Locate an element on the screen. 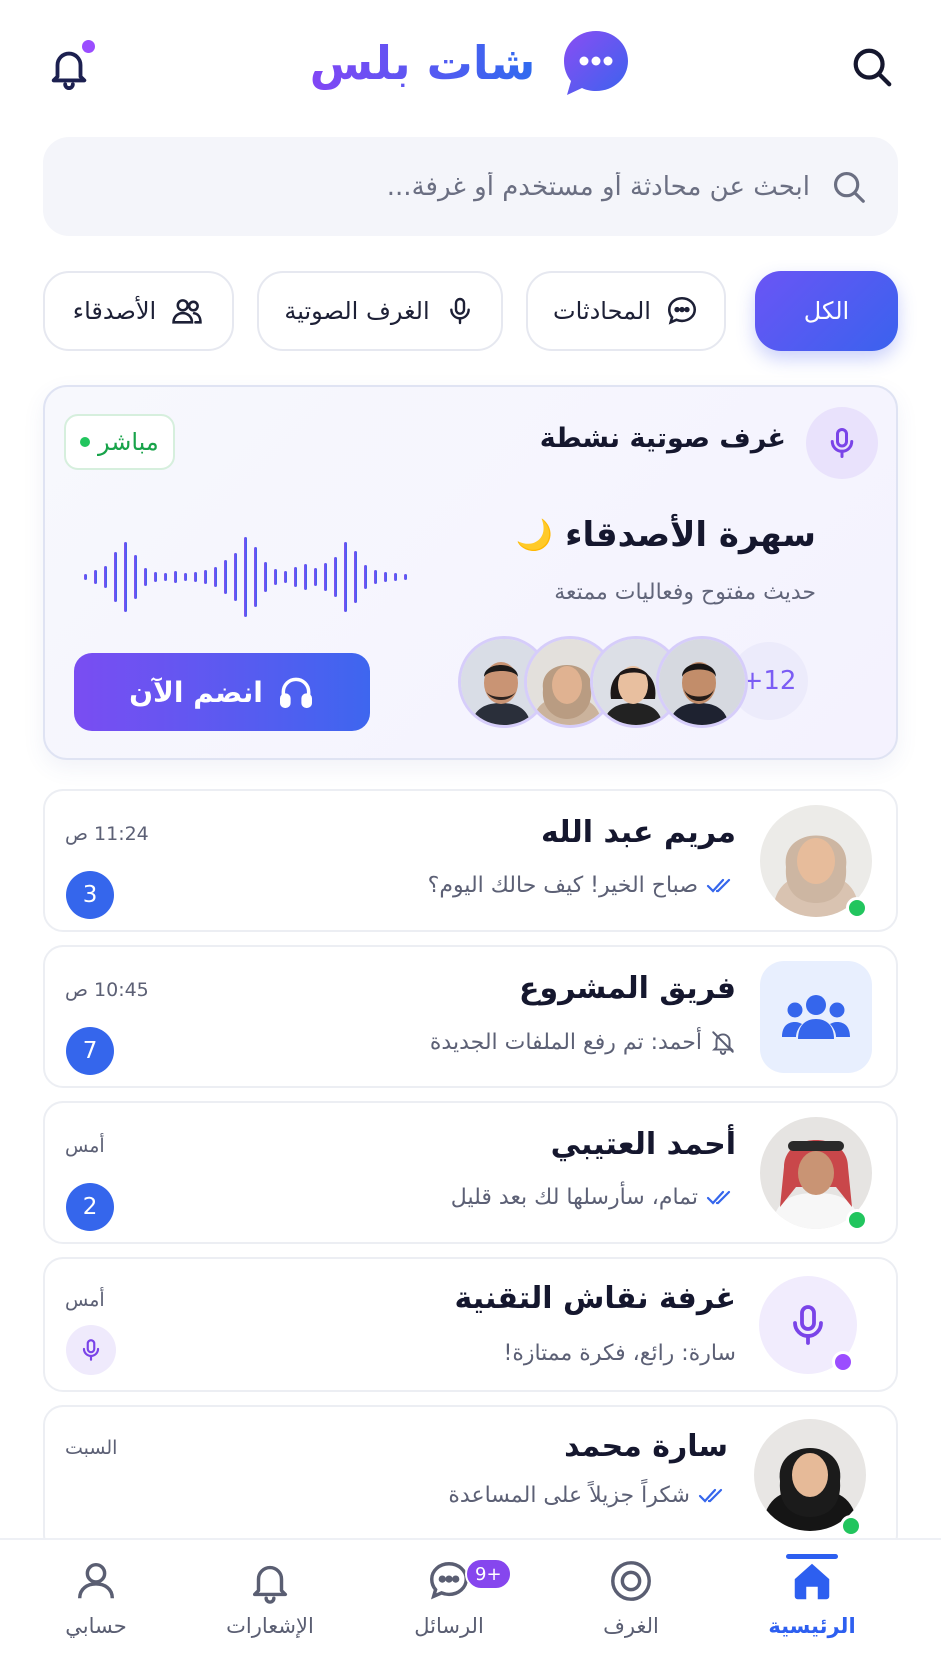 The image size is (941, 1672). unread-badge: 7 is located at coordinates (90, 1051).